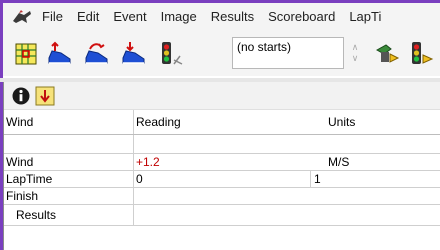  I want to click on grid-target-button, so click(26, 54).